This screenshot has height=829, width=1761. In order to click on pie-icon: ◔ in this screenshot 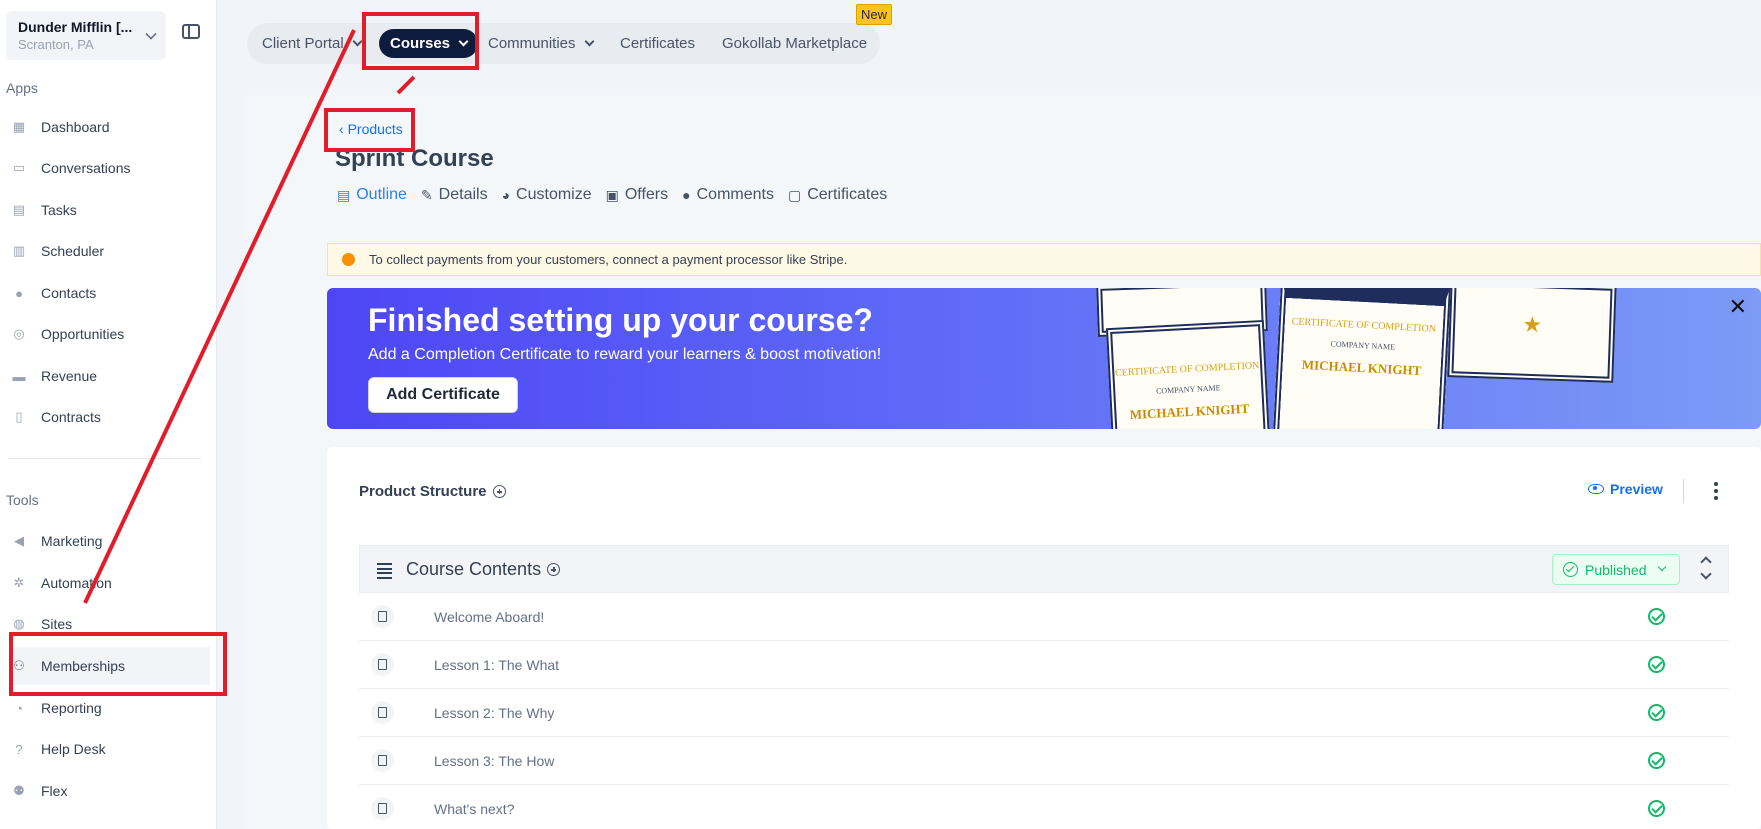, I will do `click(19, 708)`.